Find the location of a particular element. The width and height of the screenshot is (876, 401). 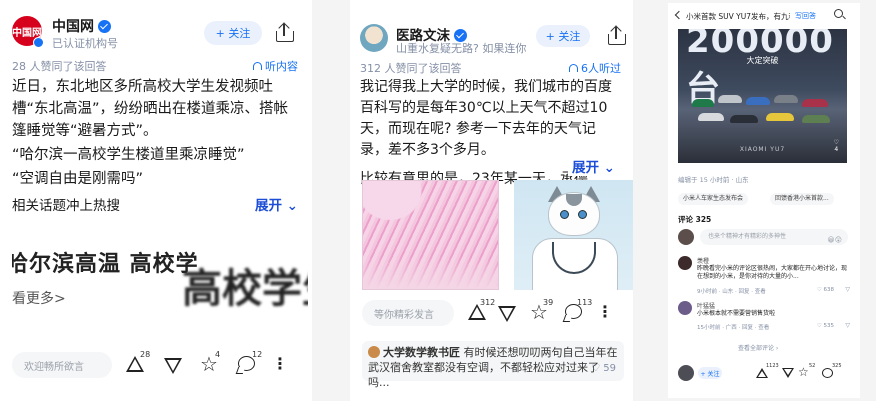

author-subtitle: 山重水复疑无路? 如果连你自 is located at coordinates (461, 48).